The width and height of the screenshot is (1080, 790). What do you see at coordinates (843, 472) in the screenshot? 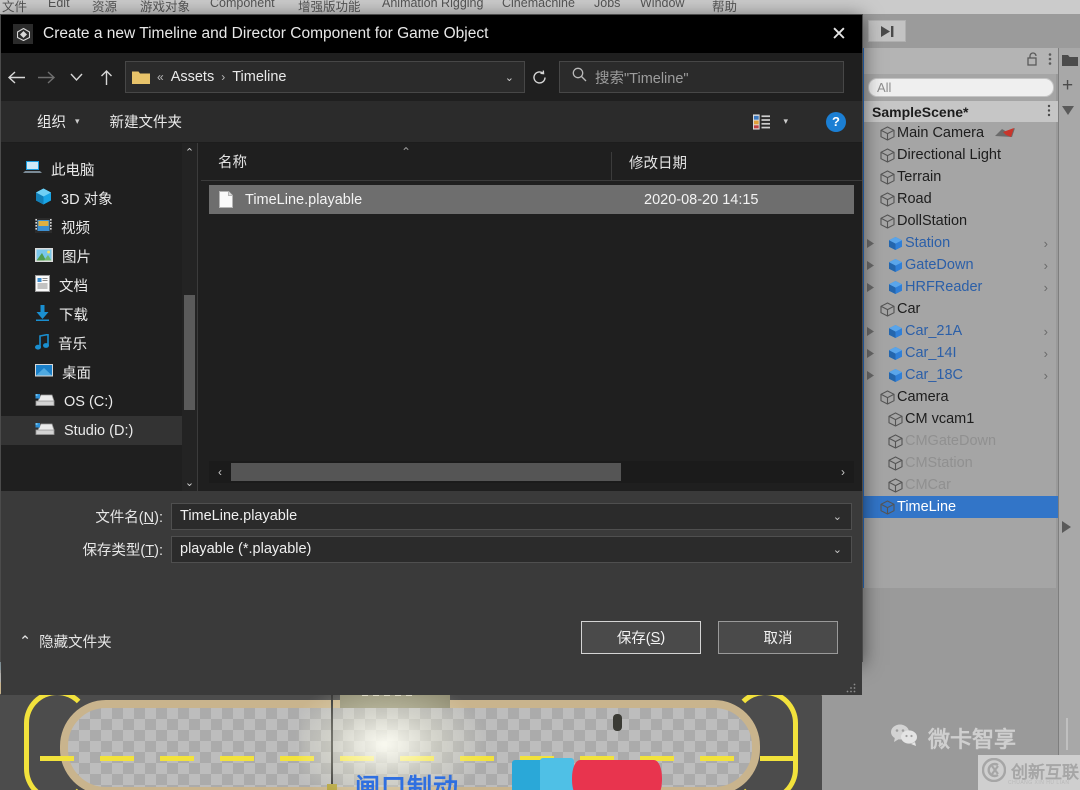
I see `hscroll-right-icon: ›` at bounding box center [843, 472].